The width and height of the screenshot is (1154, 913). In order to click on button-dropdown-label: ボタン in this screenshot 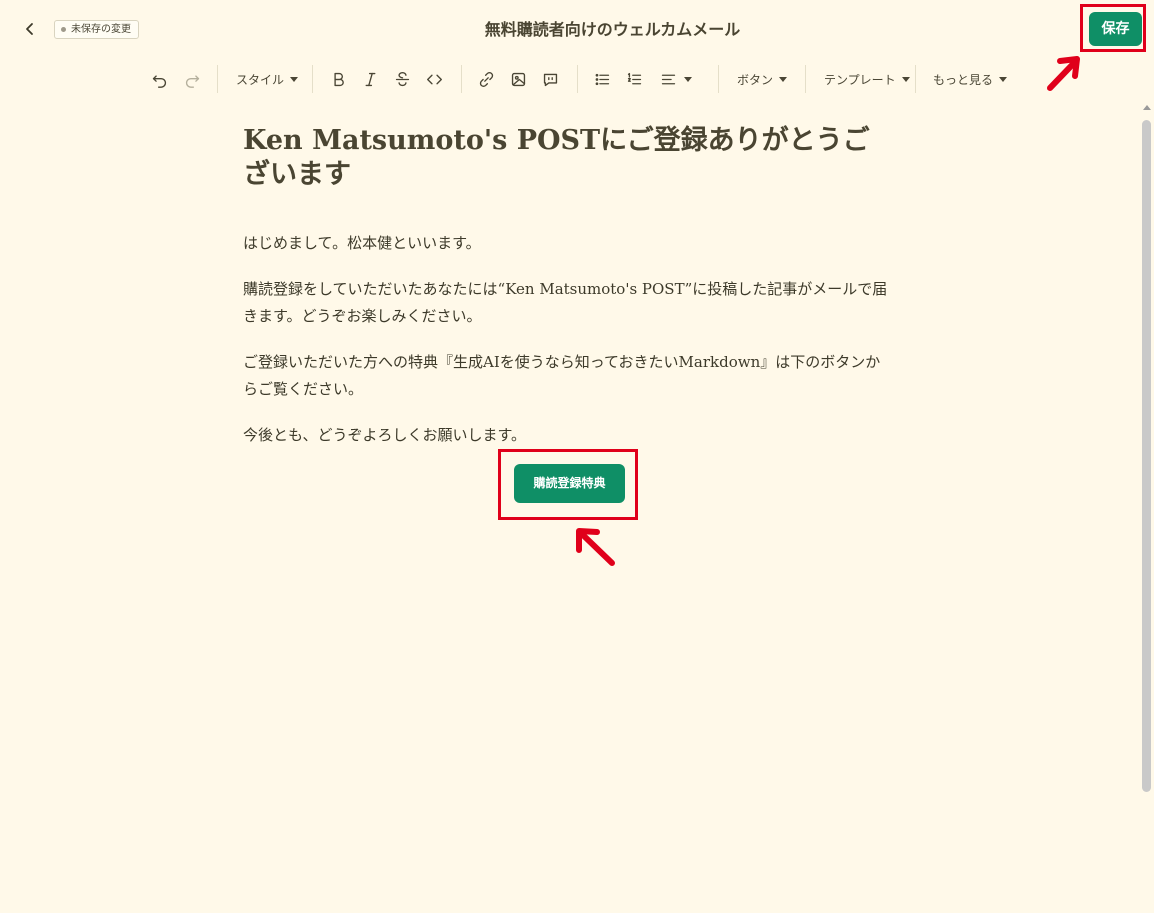, I will do `click(755, 79)`.